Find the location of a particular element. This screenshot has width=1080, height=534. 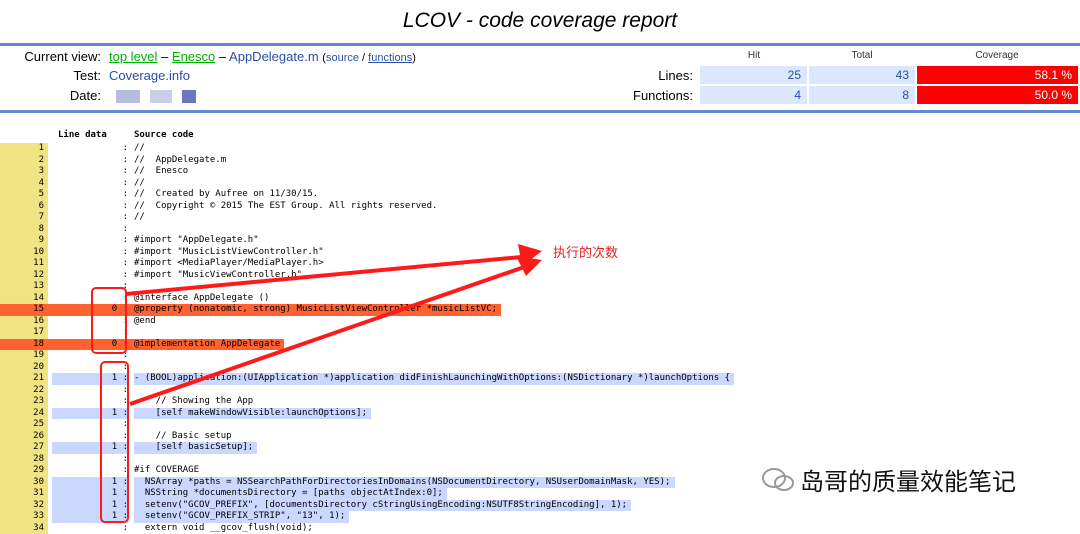

watermark-text: 岛哥的质量效能笔记 is located at coordinates (908, 479).